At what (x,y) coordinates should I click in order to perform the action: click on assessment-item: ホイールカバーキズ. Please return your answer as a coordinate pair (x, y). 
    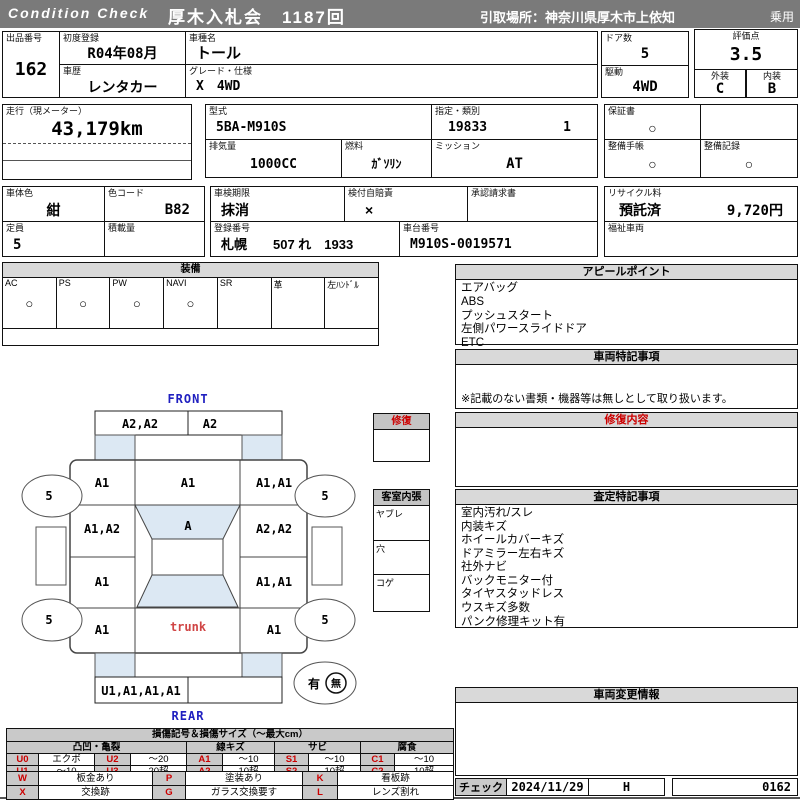
    Looking at the image, I should click on (513, 540).